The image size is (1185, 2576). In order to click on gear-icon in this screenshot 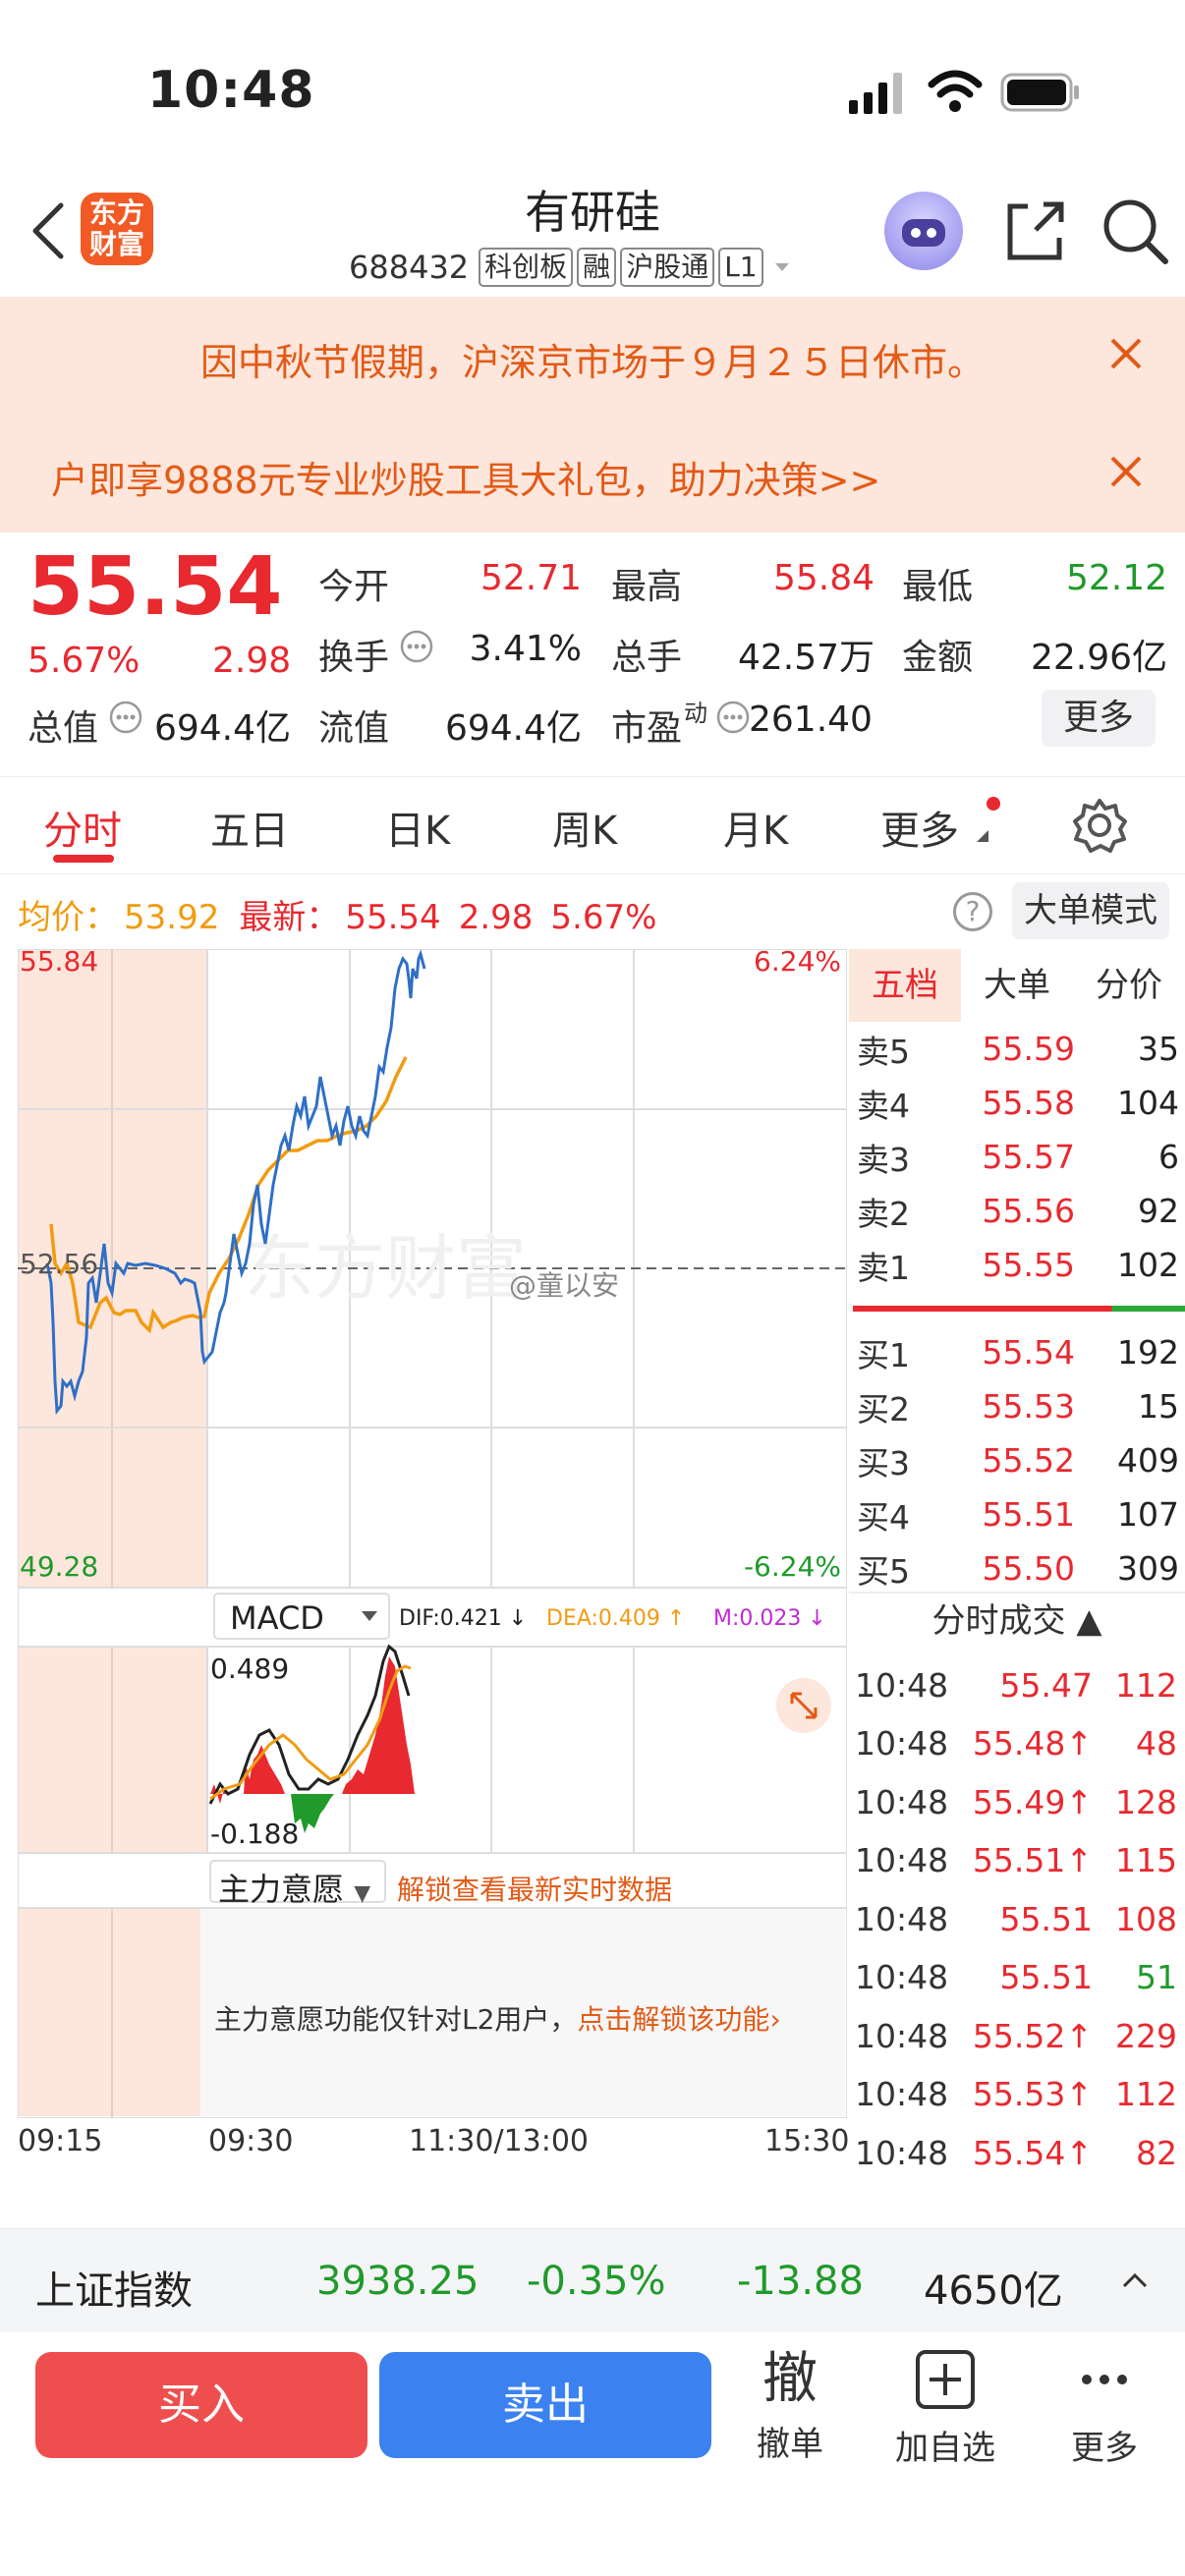, I will do `click(1100, 825)`.